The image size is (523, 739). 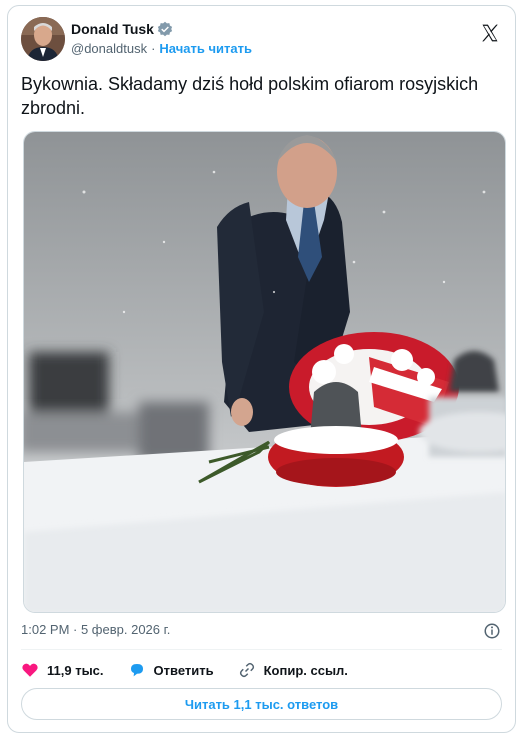 I want to click on action-bar: 11,9 тыс. Ответить Копир. ссыл., so click(x=196, y=670).